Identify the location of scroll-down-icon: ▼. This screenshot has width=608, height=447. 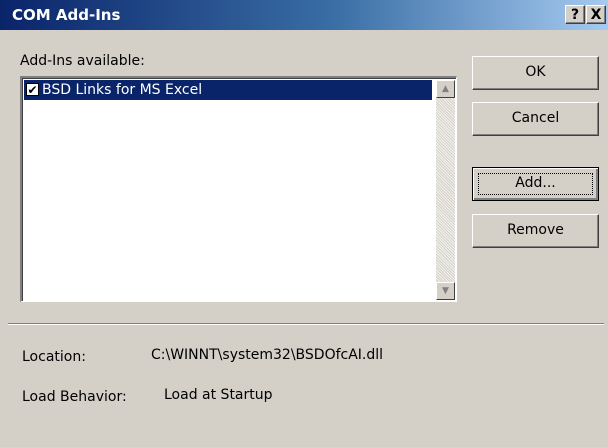
(445, 291).